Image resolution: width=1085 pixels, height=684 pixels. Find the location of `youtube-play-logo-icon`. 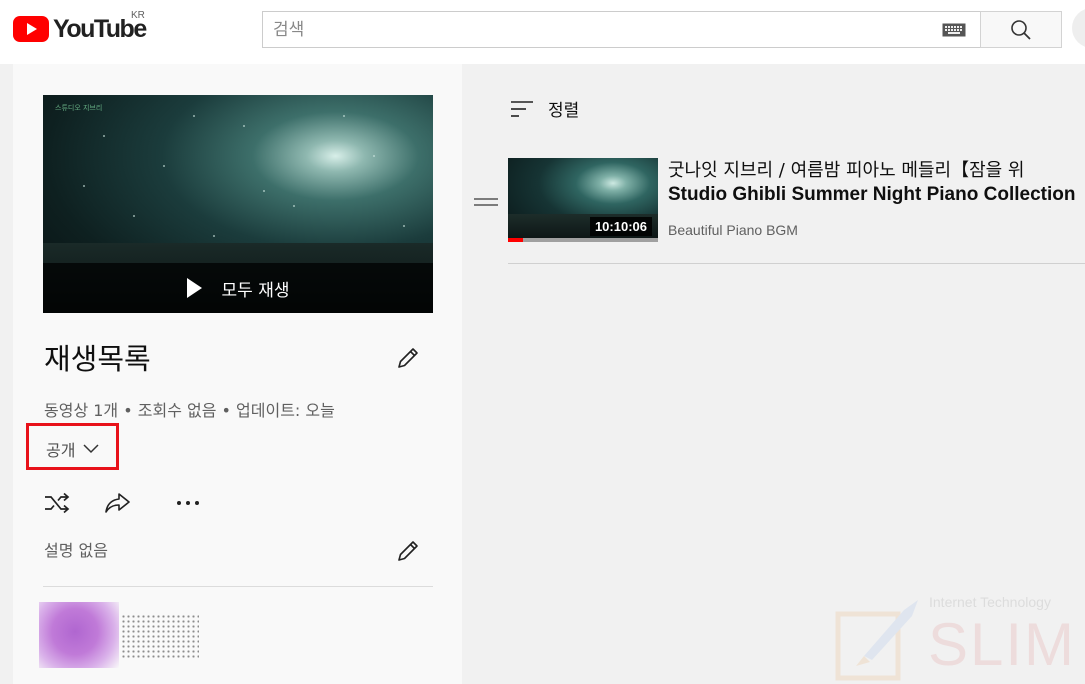

youtube-play-logo-icon is located at coordinates (31, 29).